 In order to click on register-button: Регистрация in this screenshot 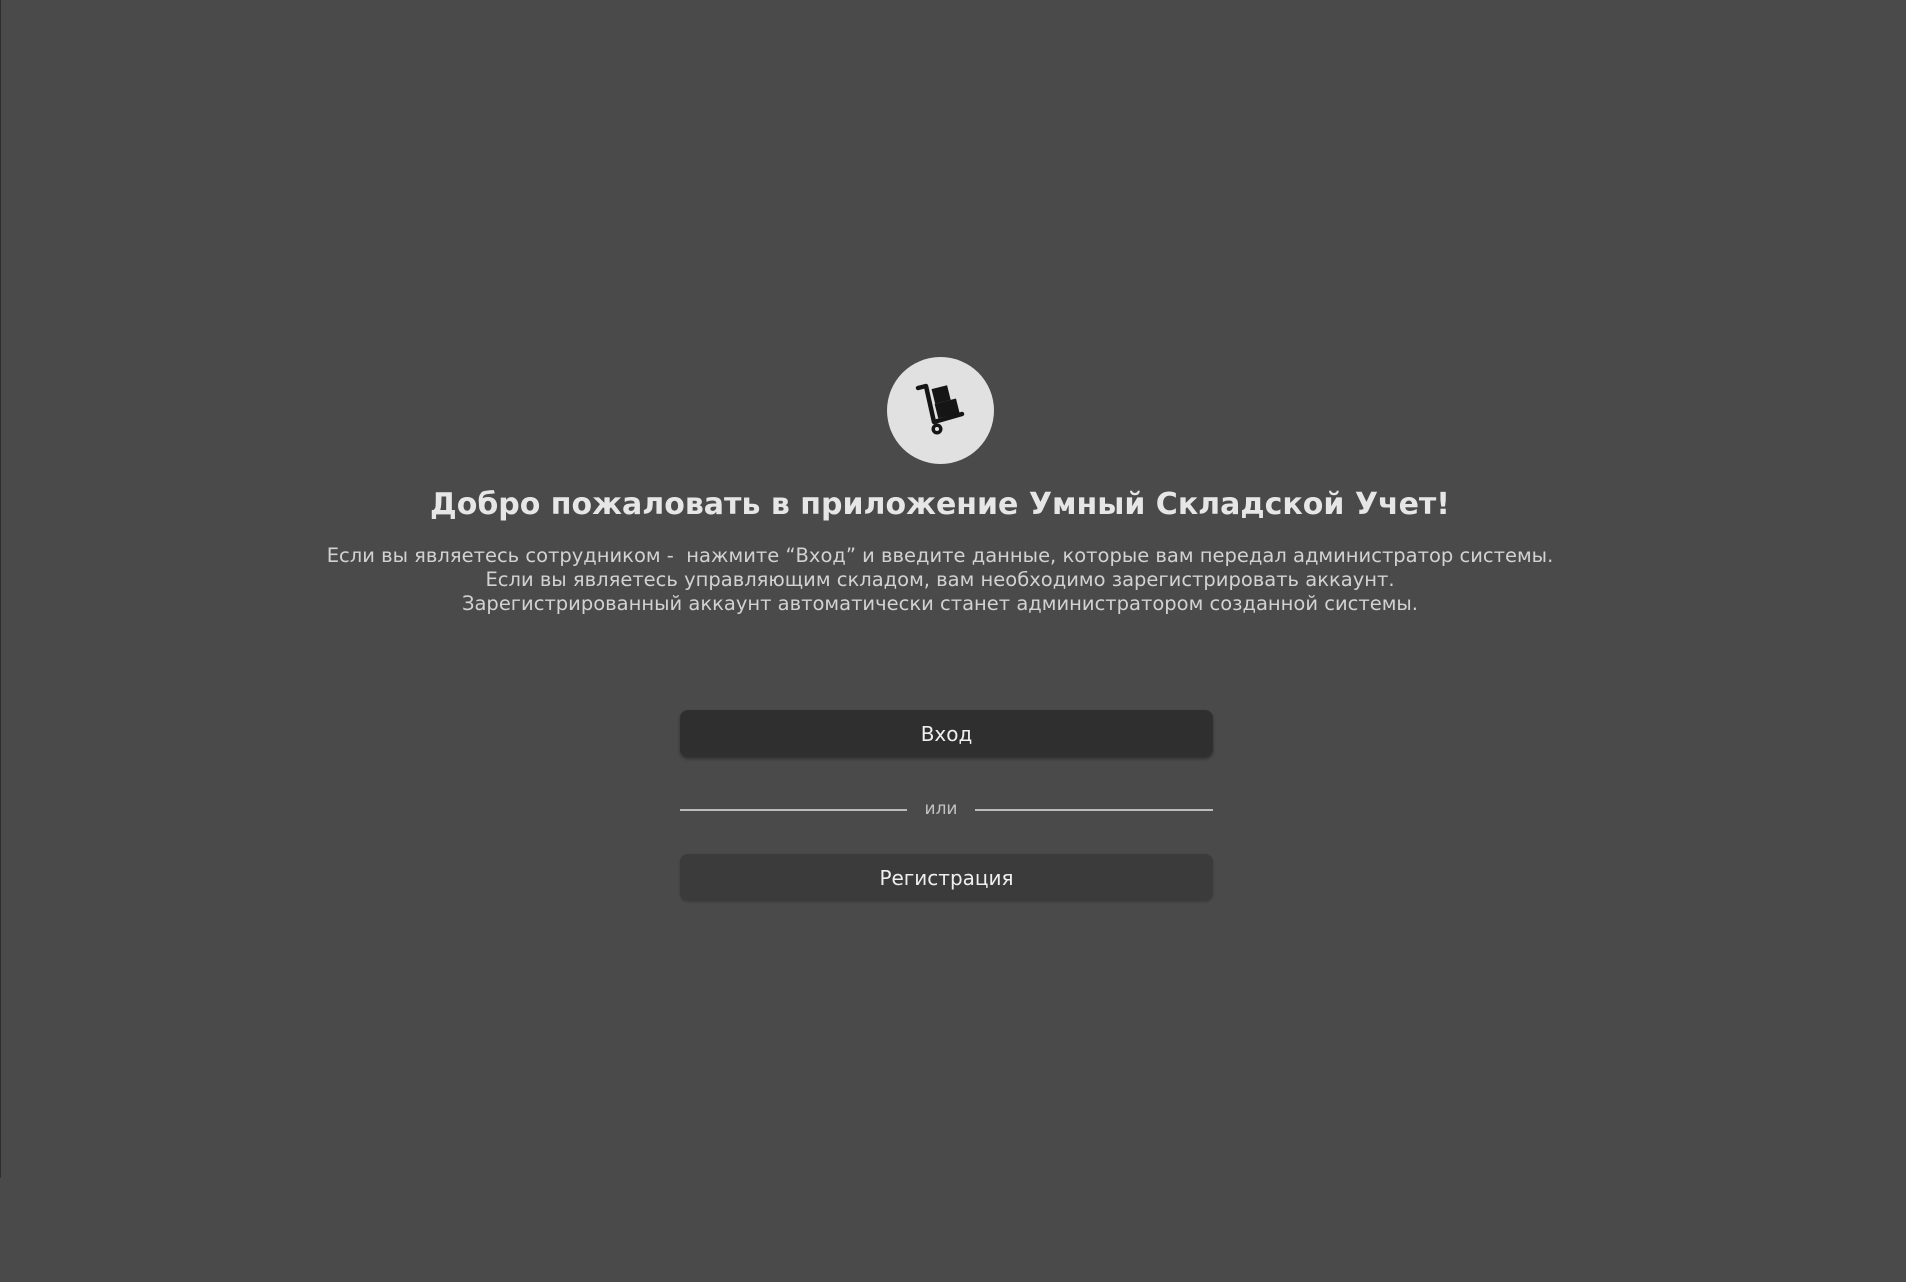, I will do `click(946, 877)`.